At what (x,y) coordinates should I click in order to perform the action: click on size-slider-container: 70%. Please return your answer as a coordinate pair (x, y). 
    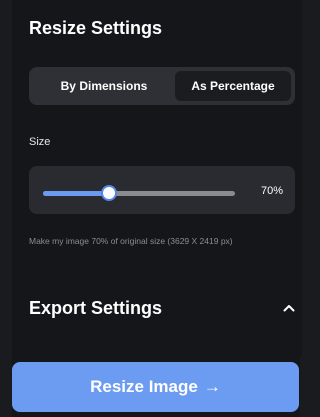
    Looking at the image, I should click on (162, 190).